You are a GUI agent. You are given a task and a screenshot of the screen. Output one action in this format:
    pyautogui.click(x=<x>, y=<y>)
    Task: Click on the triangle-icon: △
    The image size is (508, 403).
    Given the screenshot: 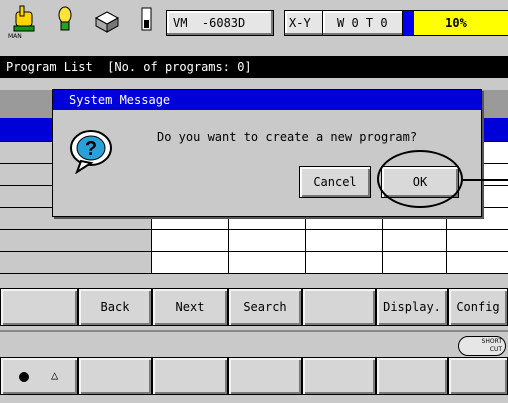 What is the action you would take?
    pyautogui.click(x=55, y=375)
    